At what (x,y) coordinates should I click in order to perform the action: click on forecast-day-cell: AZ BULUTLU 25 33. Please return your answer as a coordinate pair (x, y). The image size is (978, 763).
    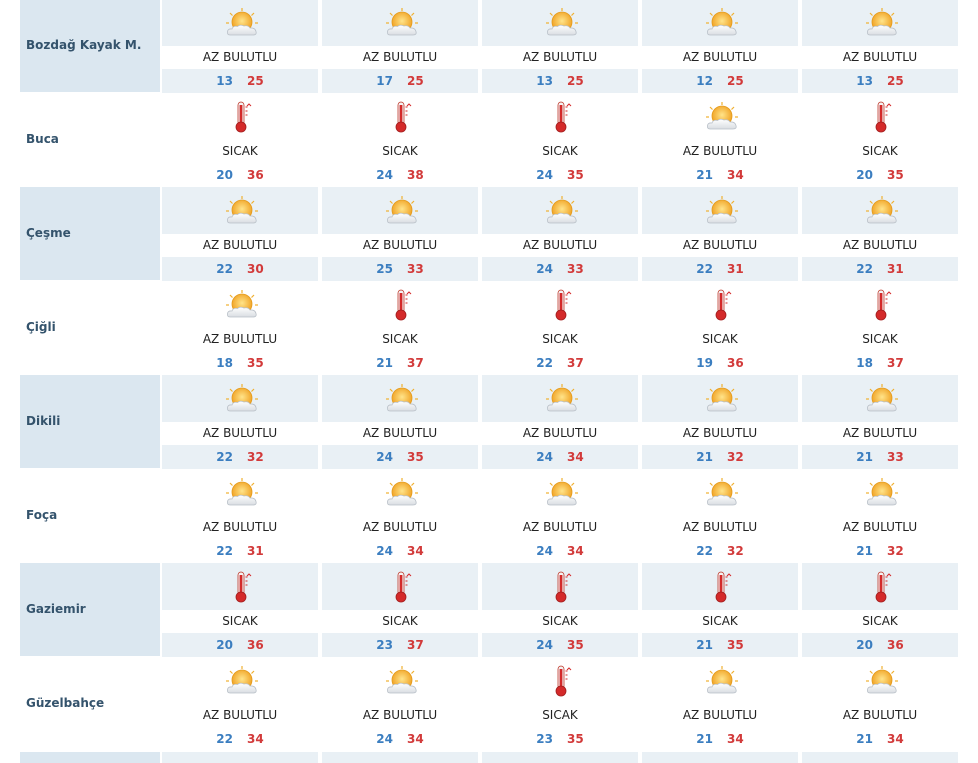
    Looking at the image, I should click on (399, 234).